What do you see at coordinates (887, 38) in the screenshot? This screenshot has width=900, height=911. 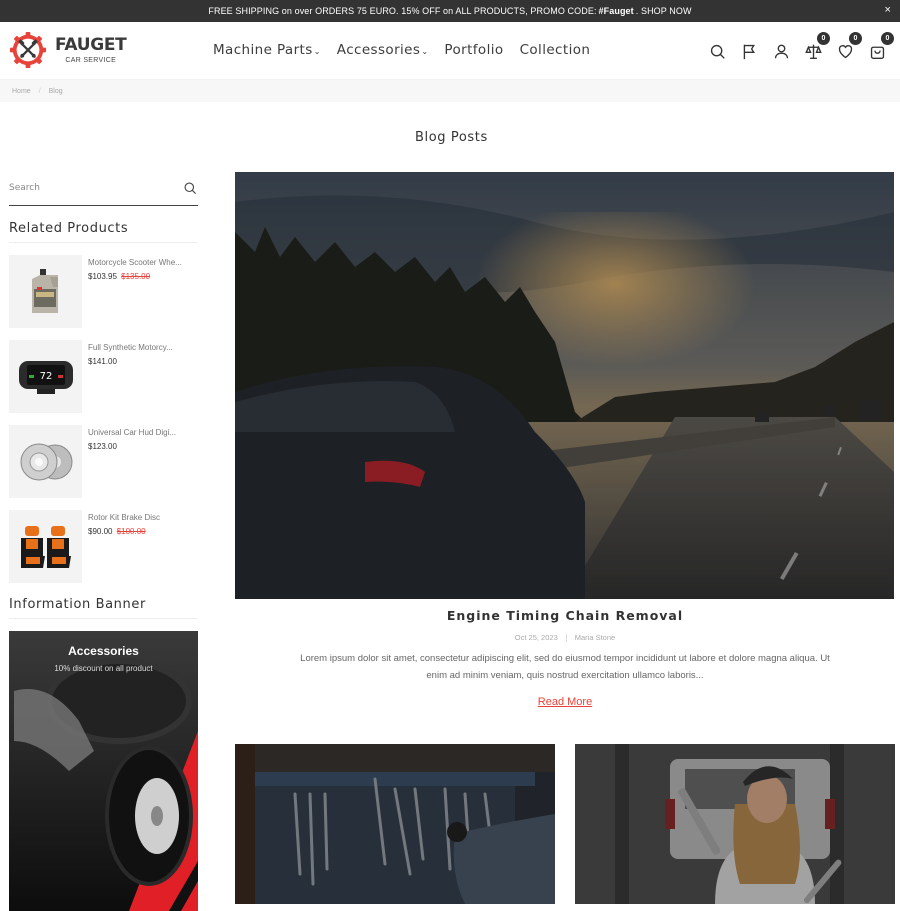 I see `cart-count-badge: 0` at bounding box center [887, 38].